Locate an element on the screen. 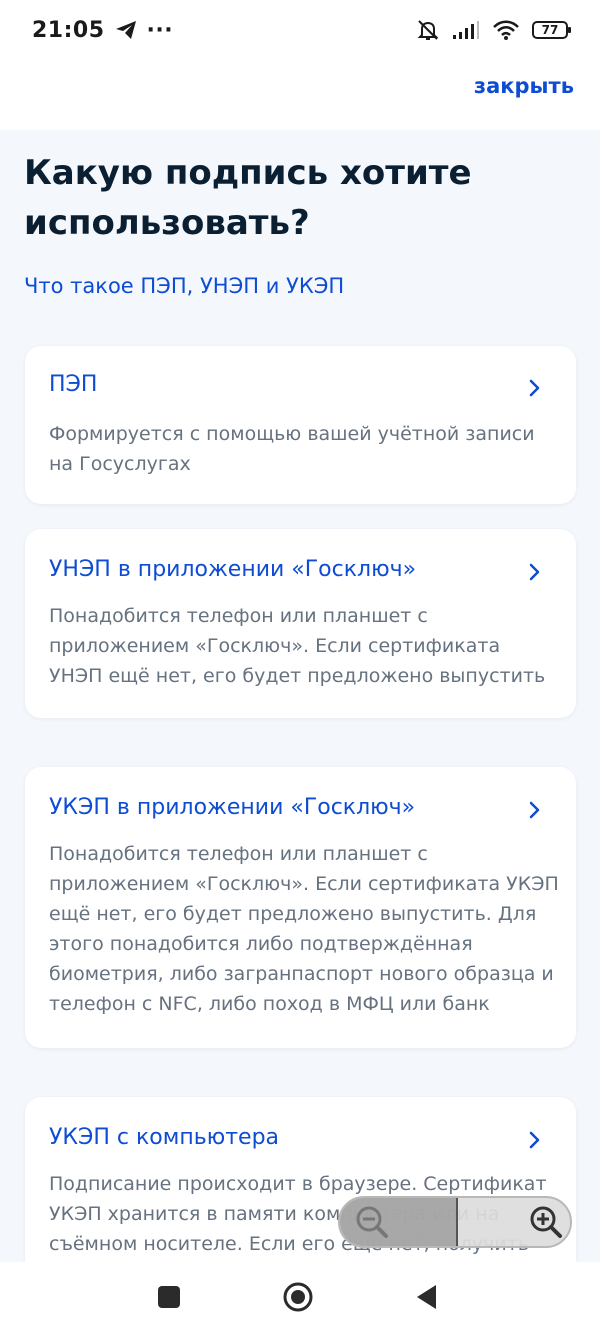  status-more: ··· is located at coordinates (160, 30).